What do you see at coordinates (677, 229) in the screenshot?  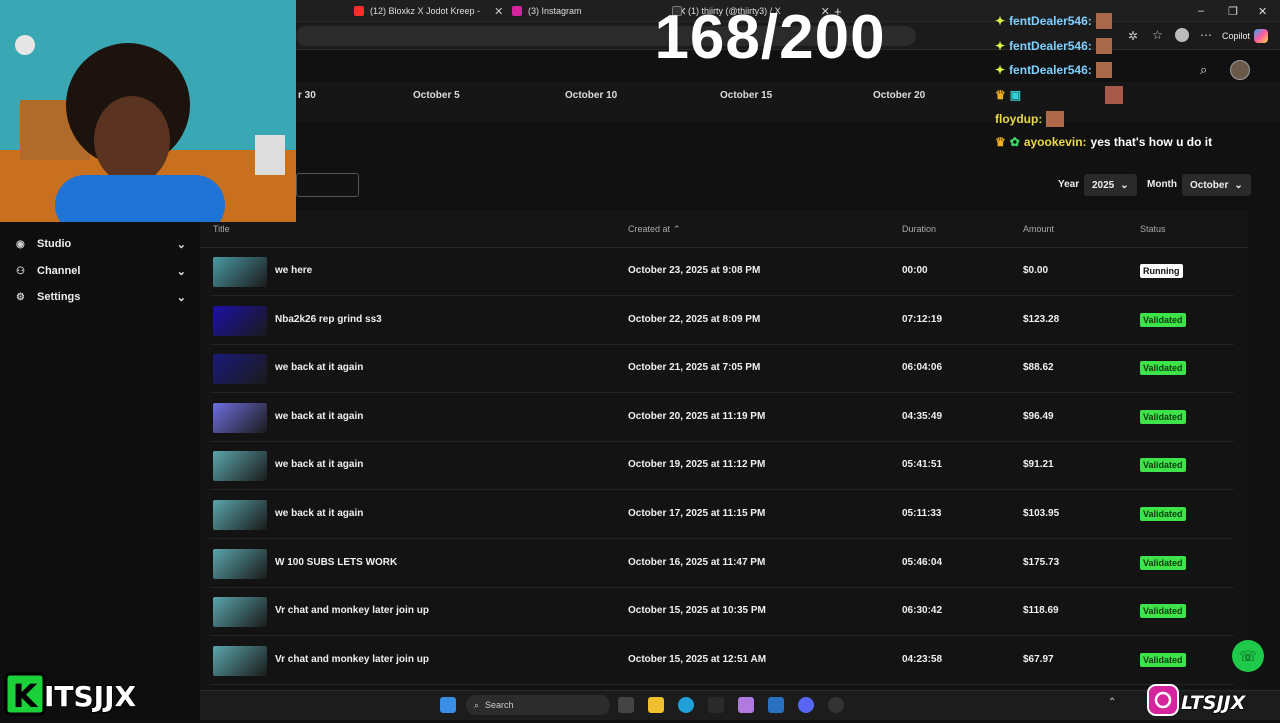 I see `sort-ascending-icon: ⌃` at bounding box center [677, 229].